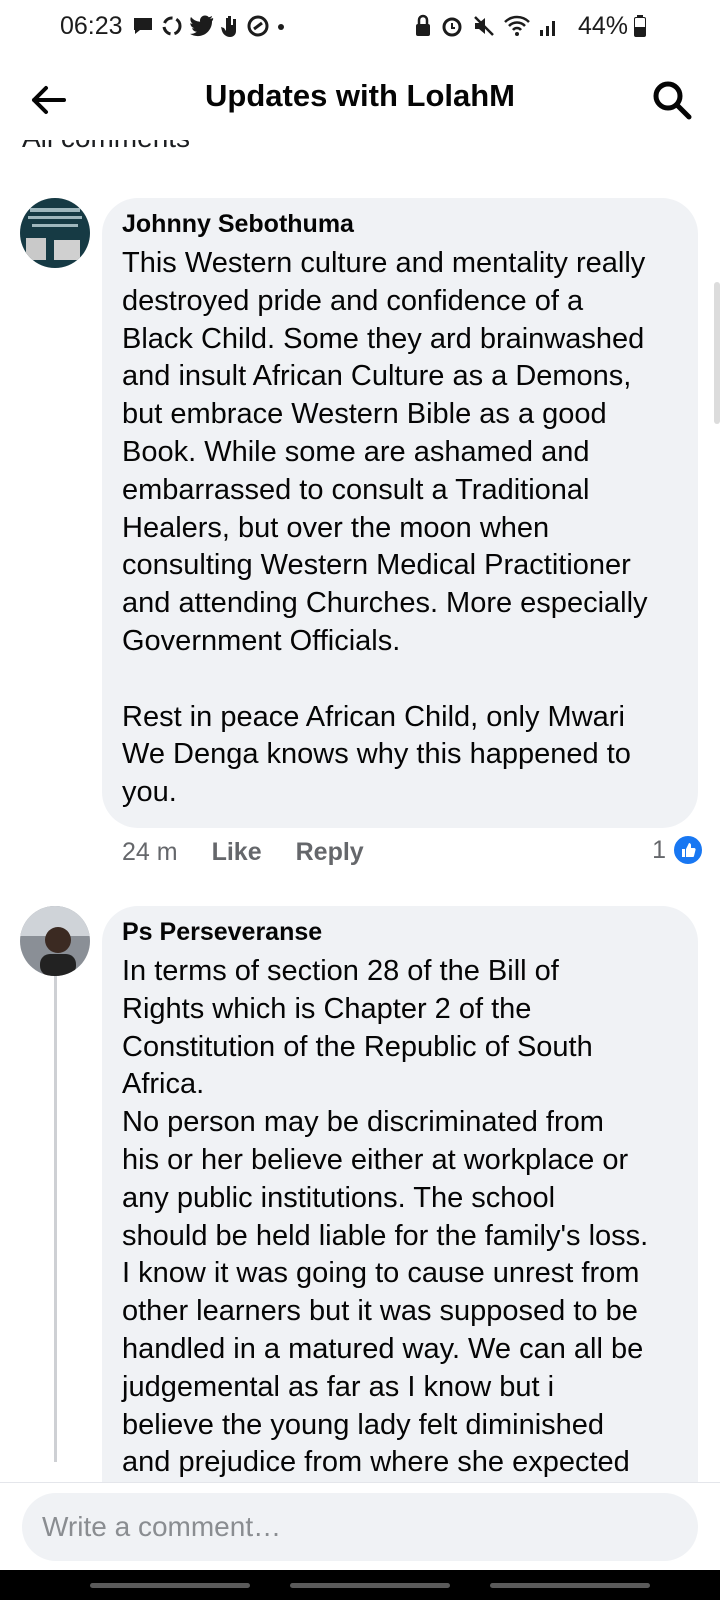  Describe the element at coordinates (150, 852) in the screenshot. I see `comment-time: 24 m` at that location.